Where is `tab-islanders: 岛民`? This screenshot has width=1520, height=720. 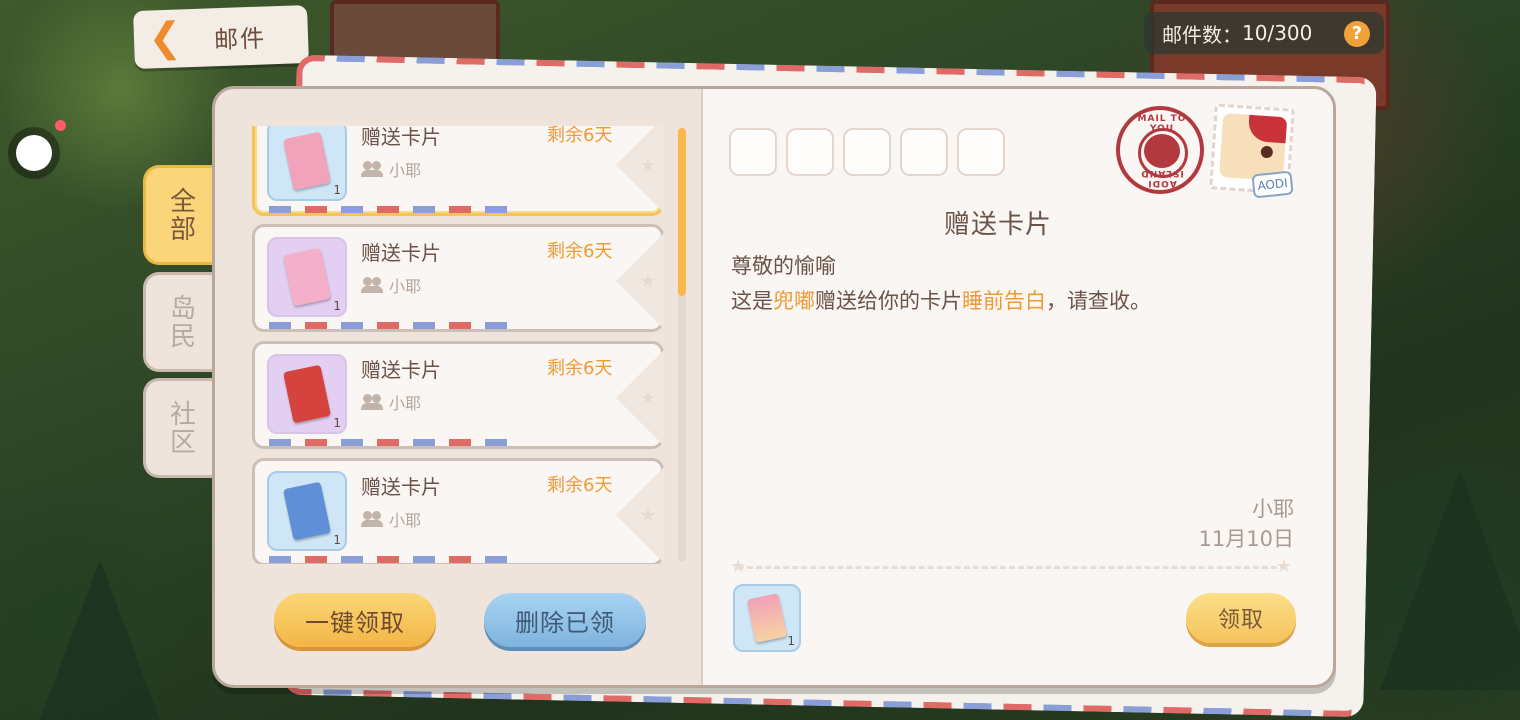
tab-islanders: 岛民 is located at coordinates (179, 322).